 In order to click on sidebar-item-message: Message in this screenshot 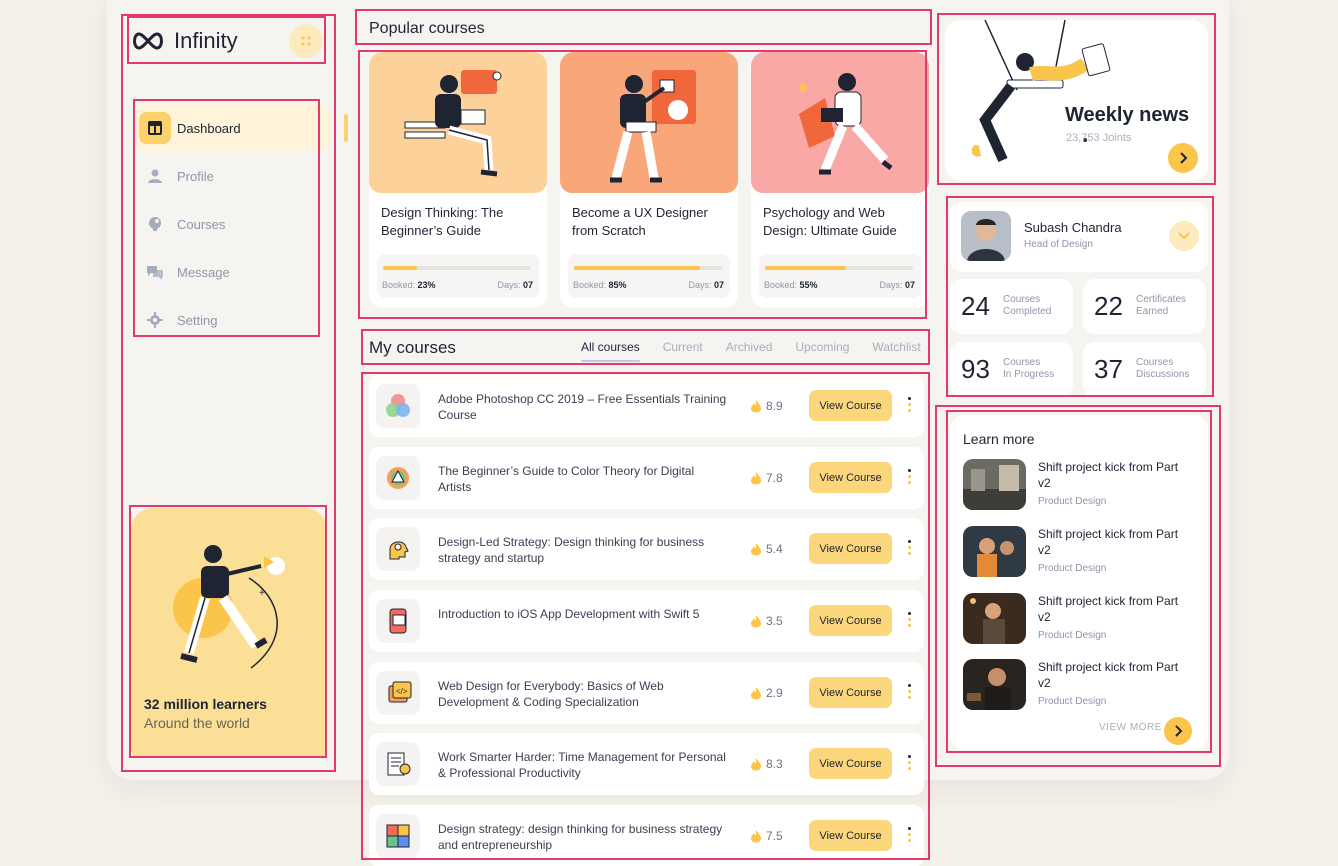, I will do `click(232, 272)`.